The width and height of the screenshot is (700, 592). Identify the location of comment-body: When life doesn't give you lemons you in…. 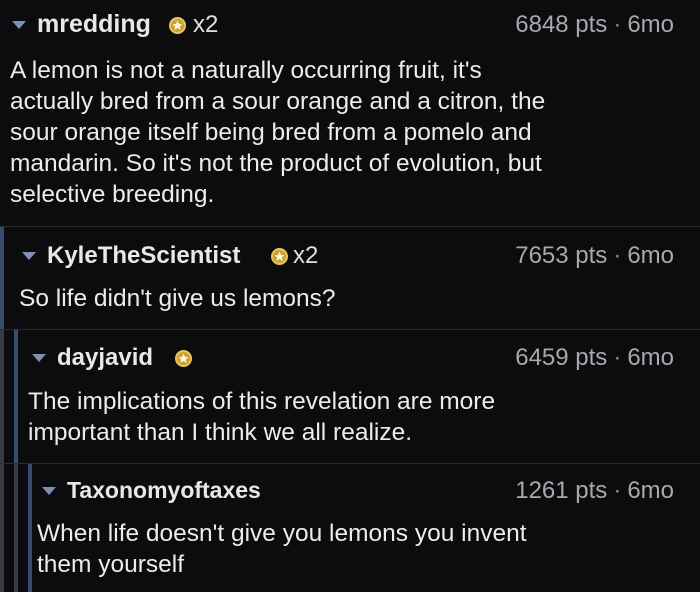
(282, 549).